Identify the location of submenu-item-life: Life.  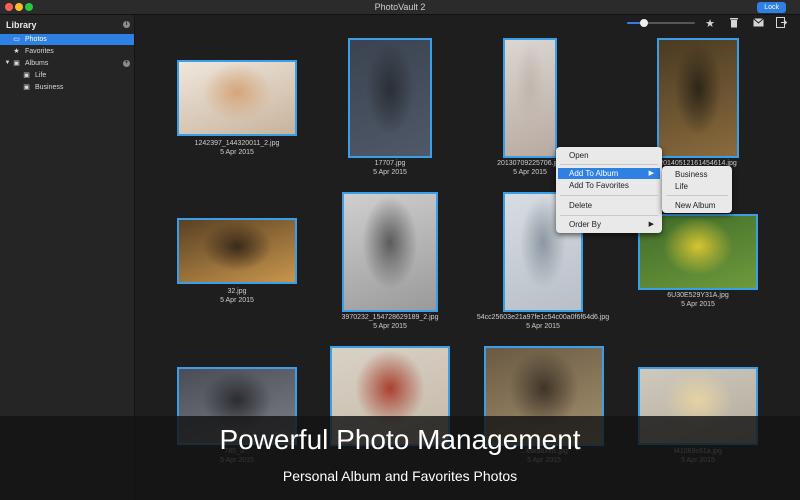
(697, 186).